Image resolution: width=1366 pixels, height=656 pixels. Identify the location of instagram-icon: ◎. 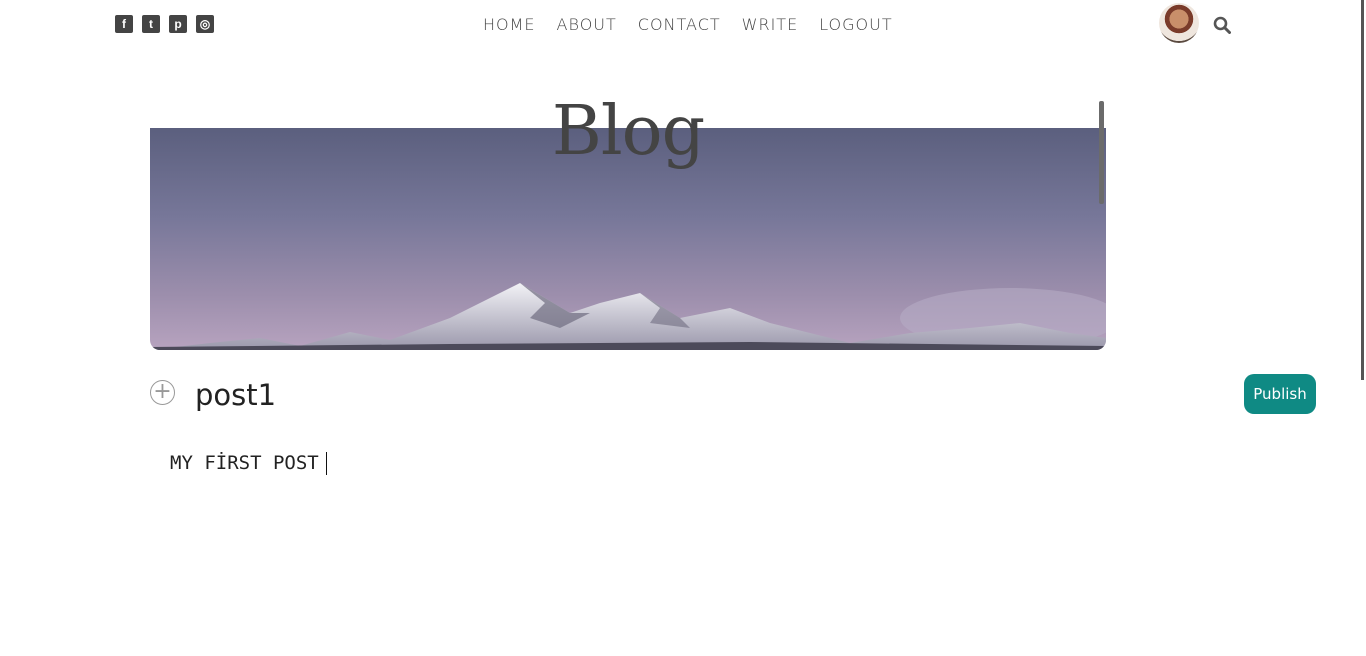
(205, 24).